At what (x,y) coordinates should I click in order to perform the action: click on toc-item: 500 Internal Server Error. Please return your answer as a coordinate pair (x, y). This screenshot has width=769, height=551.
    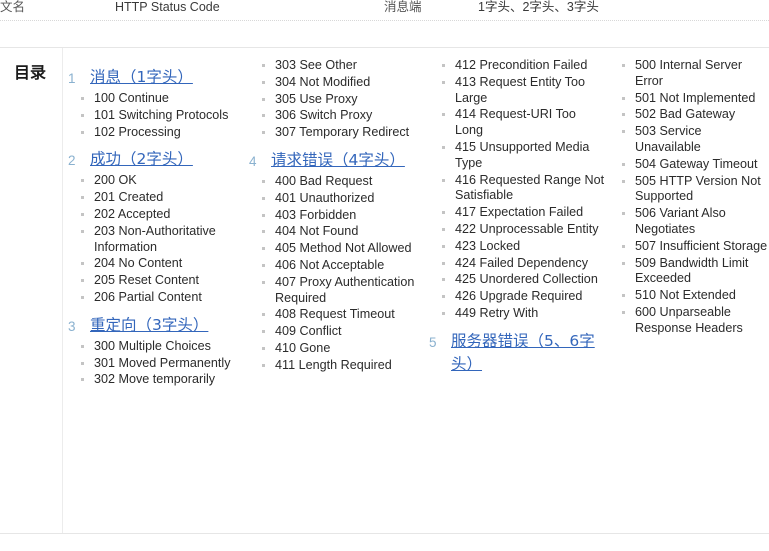
    Looking at the image, I should click on (687, 74).